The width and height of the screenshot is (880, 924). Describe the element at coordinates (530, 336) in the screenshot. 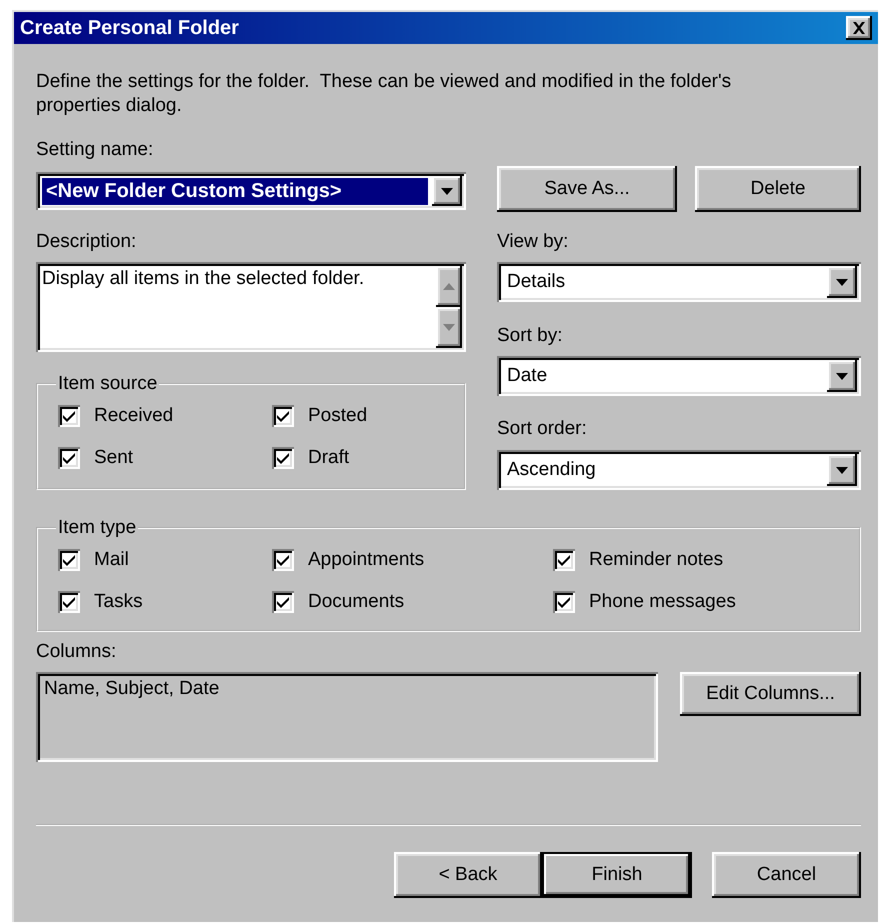

I see `field-label: Sort by:` at that location.